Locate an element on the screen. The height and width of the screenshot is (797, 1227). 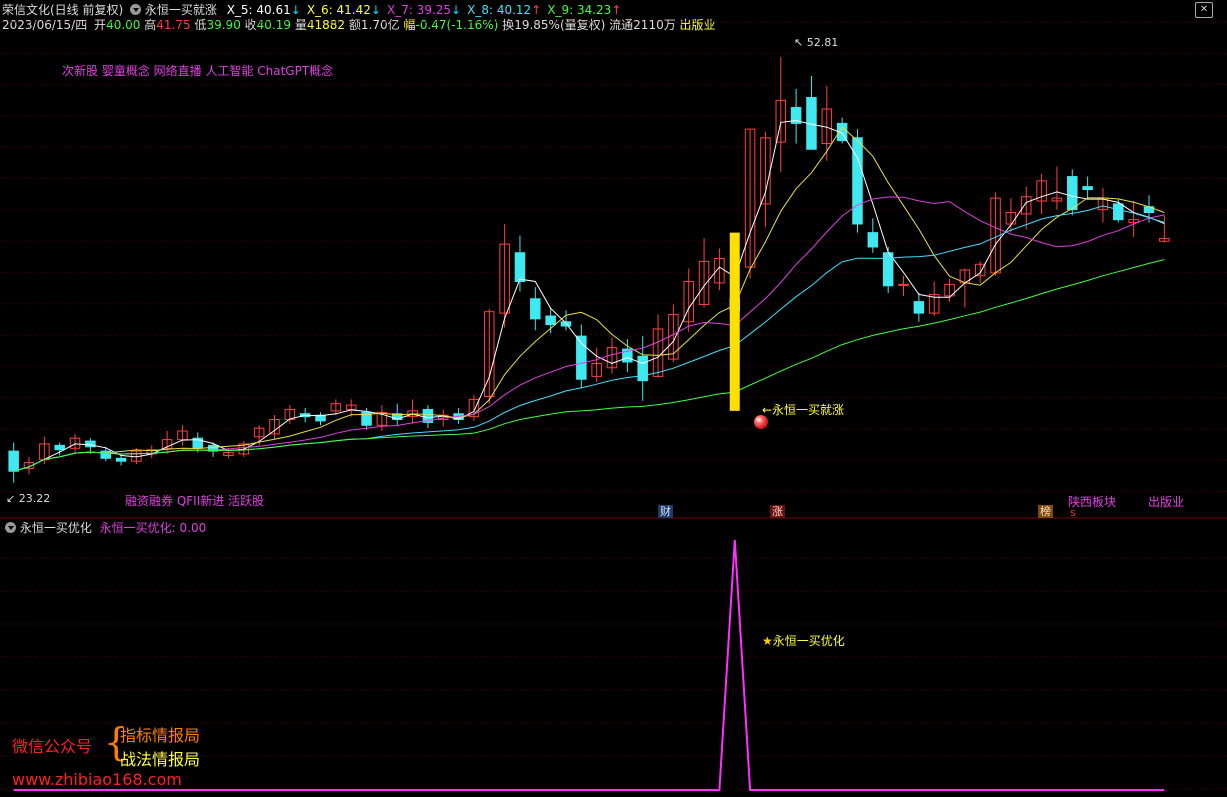
wm-line1: 指标情报局 is located at coordinates (160, 735).